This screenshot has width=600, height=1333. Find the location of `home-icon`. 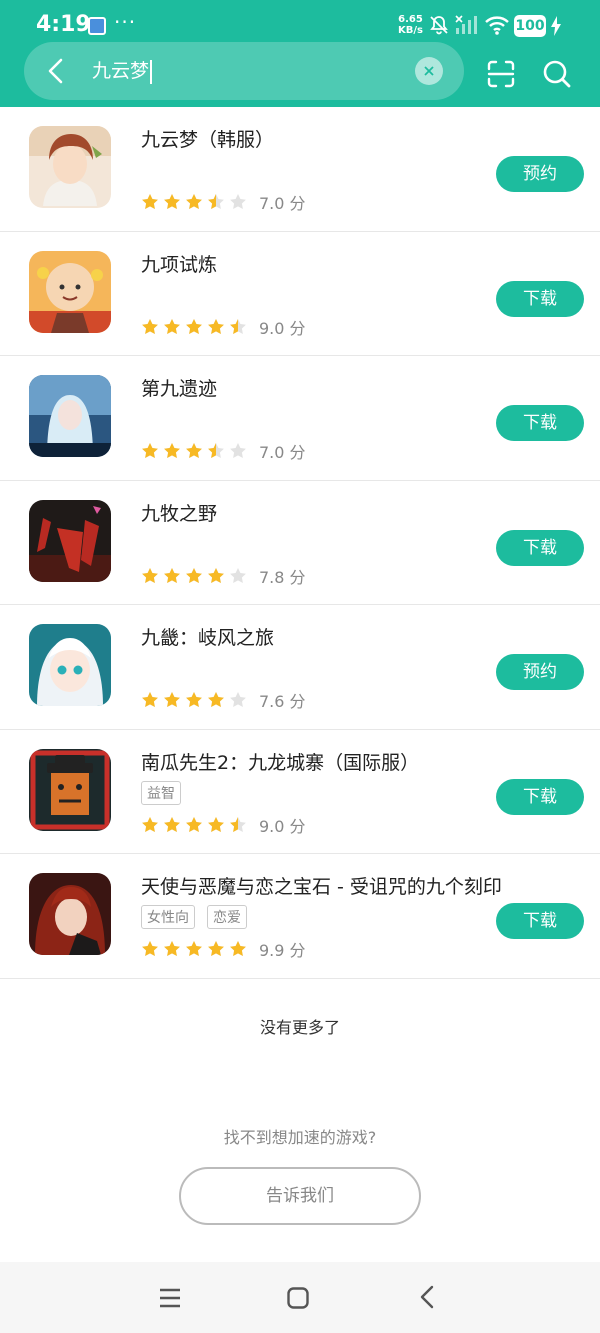

home-icon is located at coordinates (298, 1298).